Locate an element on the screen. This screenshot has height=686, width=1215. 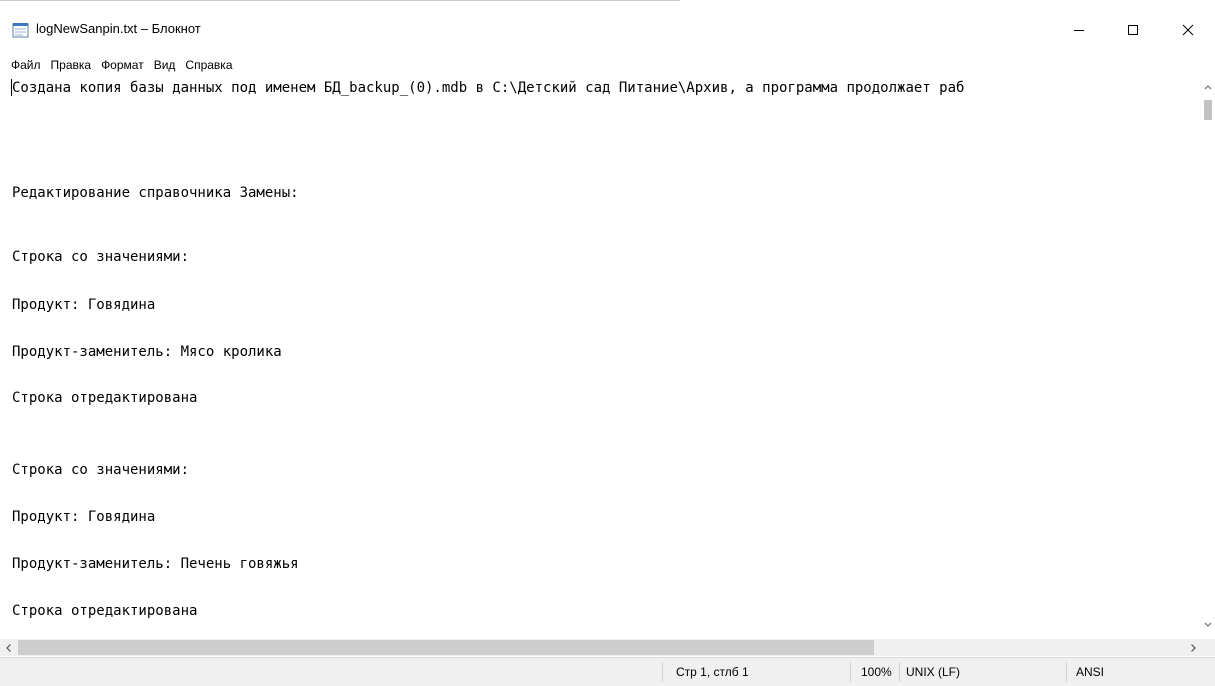
chevron-down-icon is located at coordinates (1208, 625).